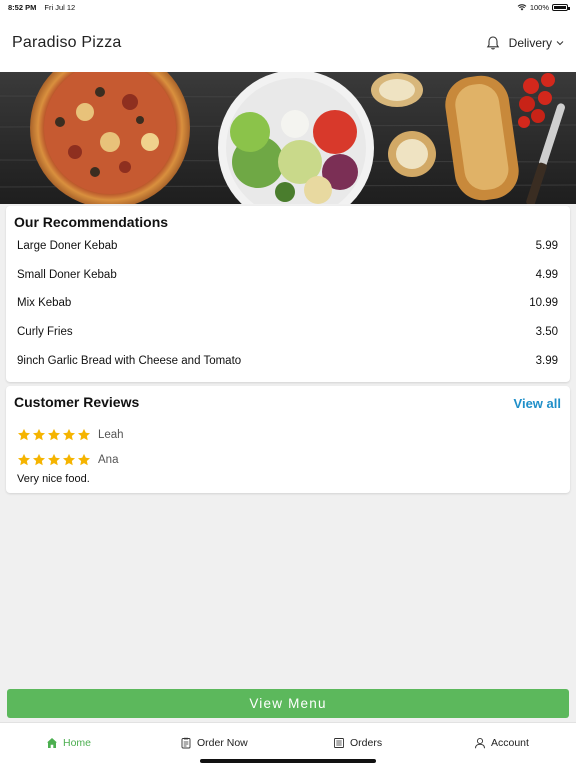 This screenshot has height=768, width=576. What do you see at coordinates (288, 761) in the screenshot?
I see `home-indicator` at bounding box center [288, 761].